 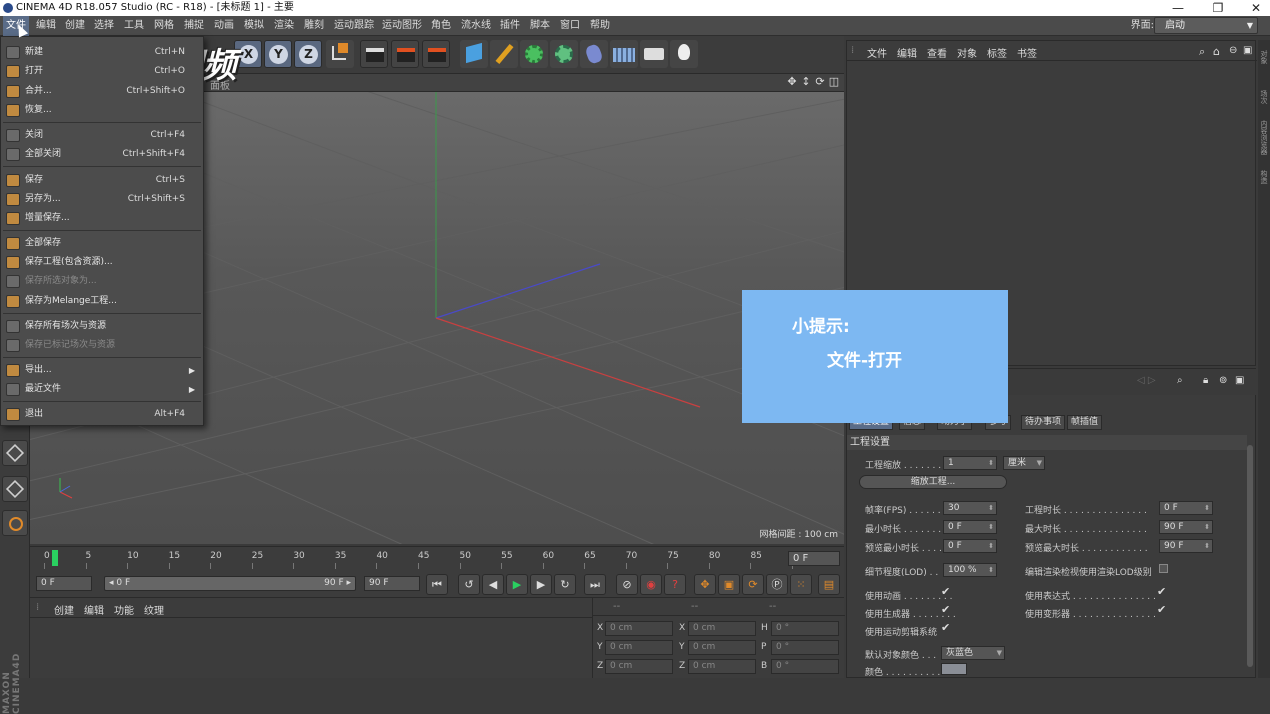 What do you see at coordinates (102, 389) in the screenshot?
I see `file-menu-recent-files: 最近文件 ▶` at bounding box center [102, 389].